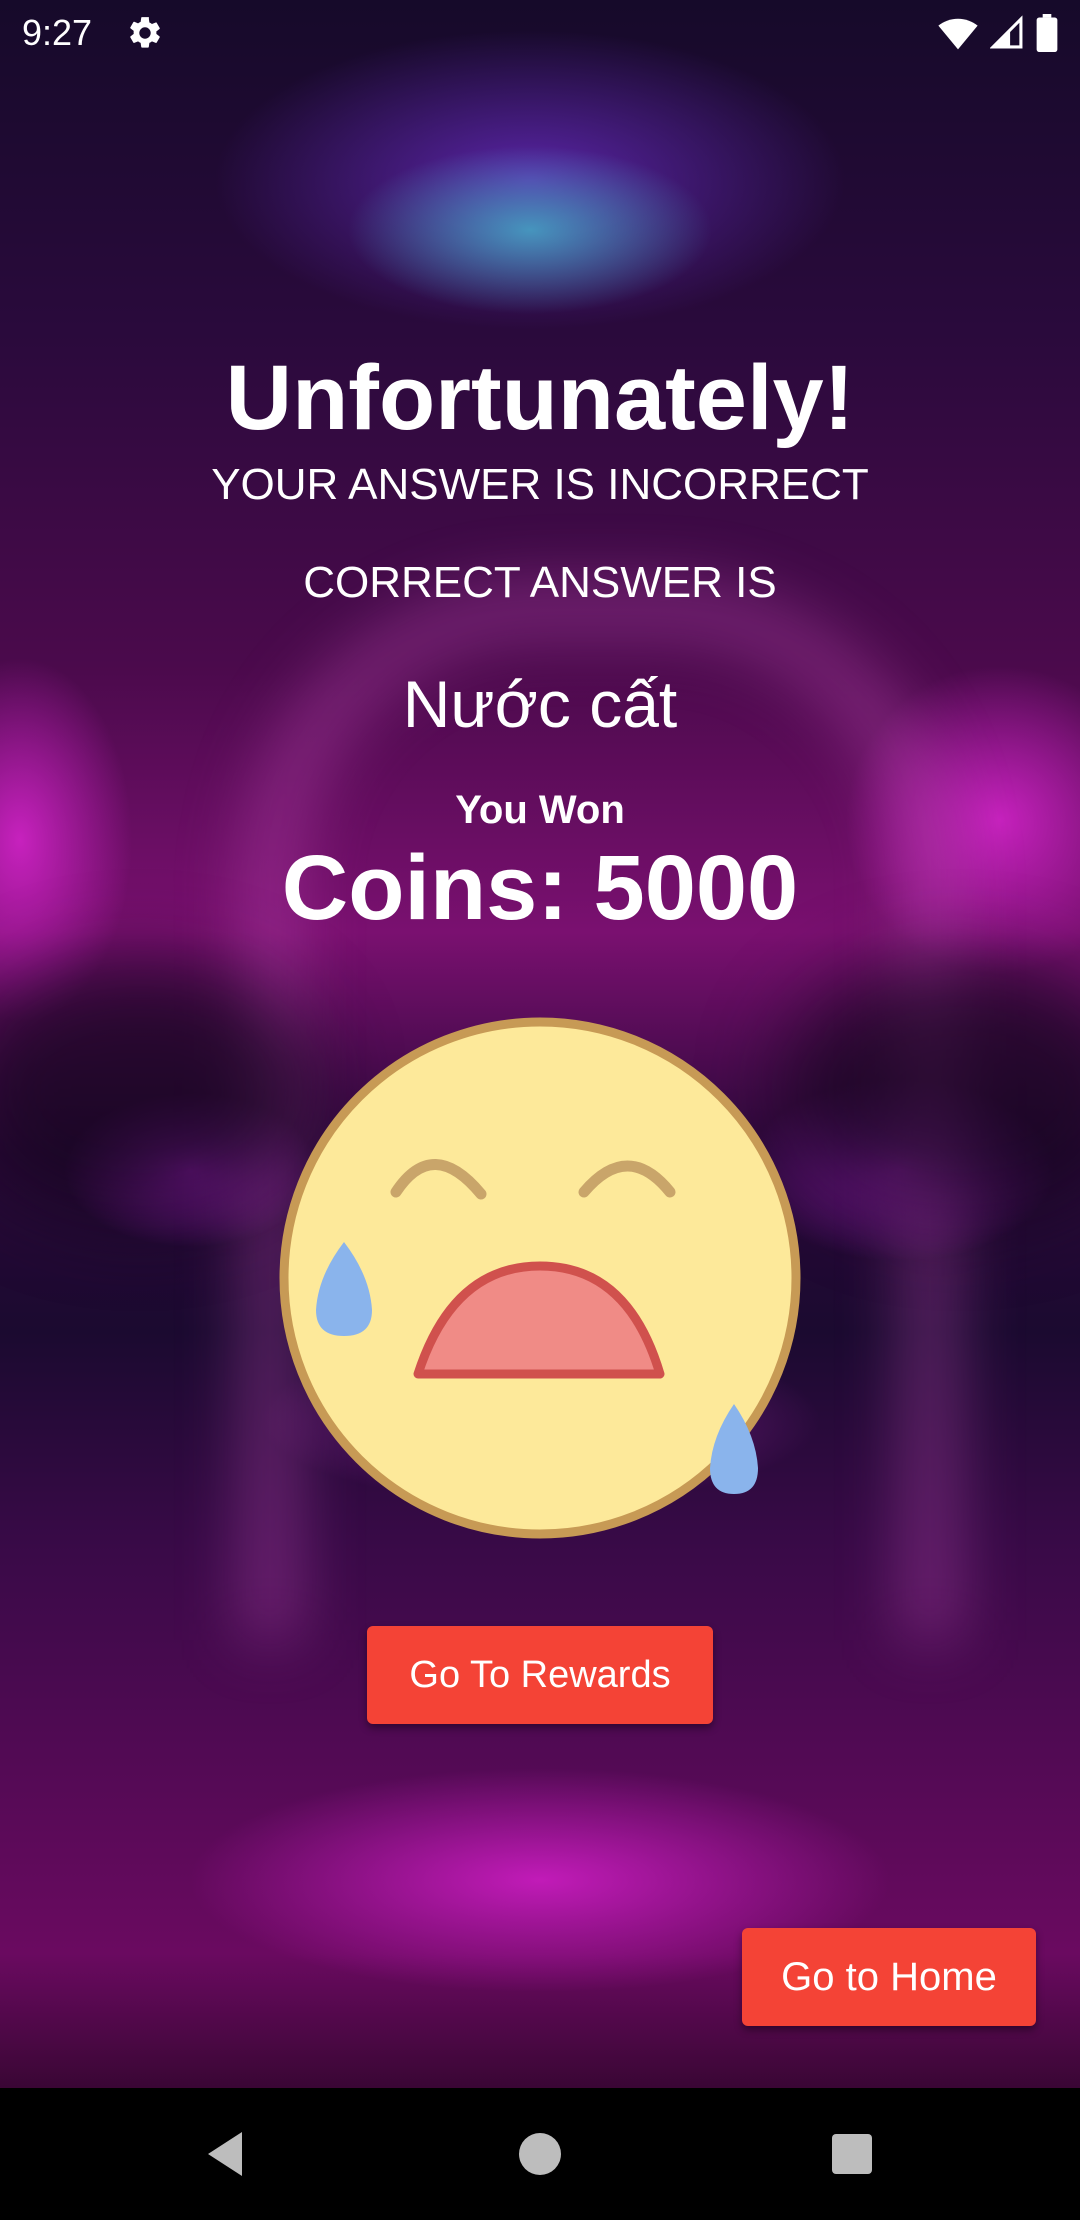  I want to click on cell-signal-icon, so click(1006, 32).